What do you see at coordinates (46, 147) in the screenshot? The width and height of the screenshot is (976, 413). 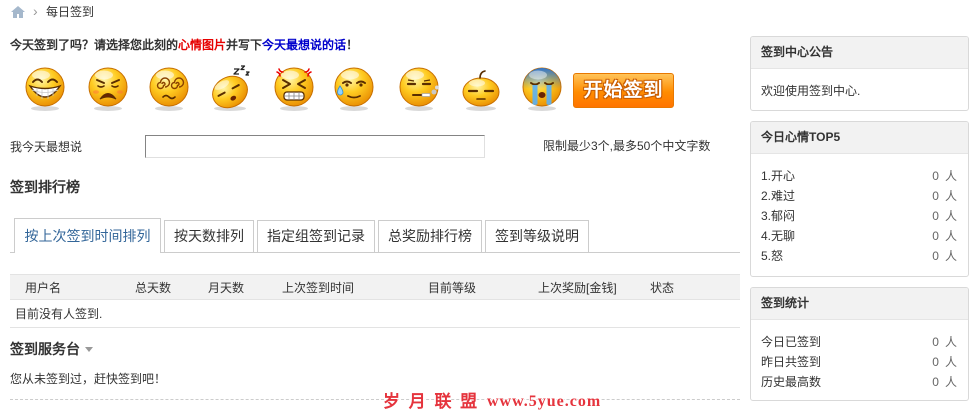 I see `say-label: 我今天最想说` at bounding box center [46, 147].